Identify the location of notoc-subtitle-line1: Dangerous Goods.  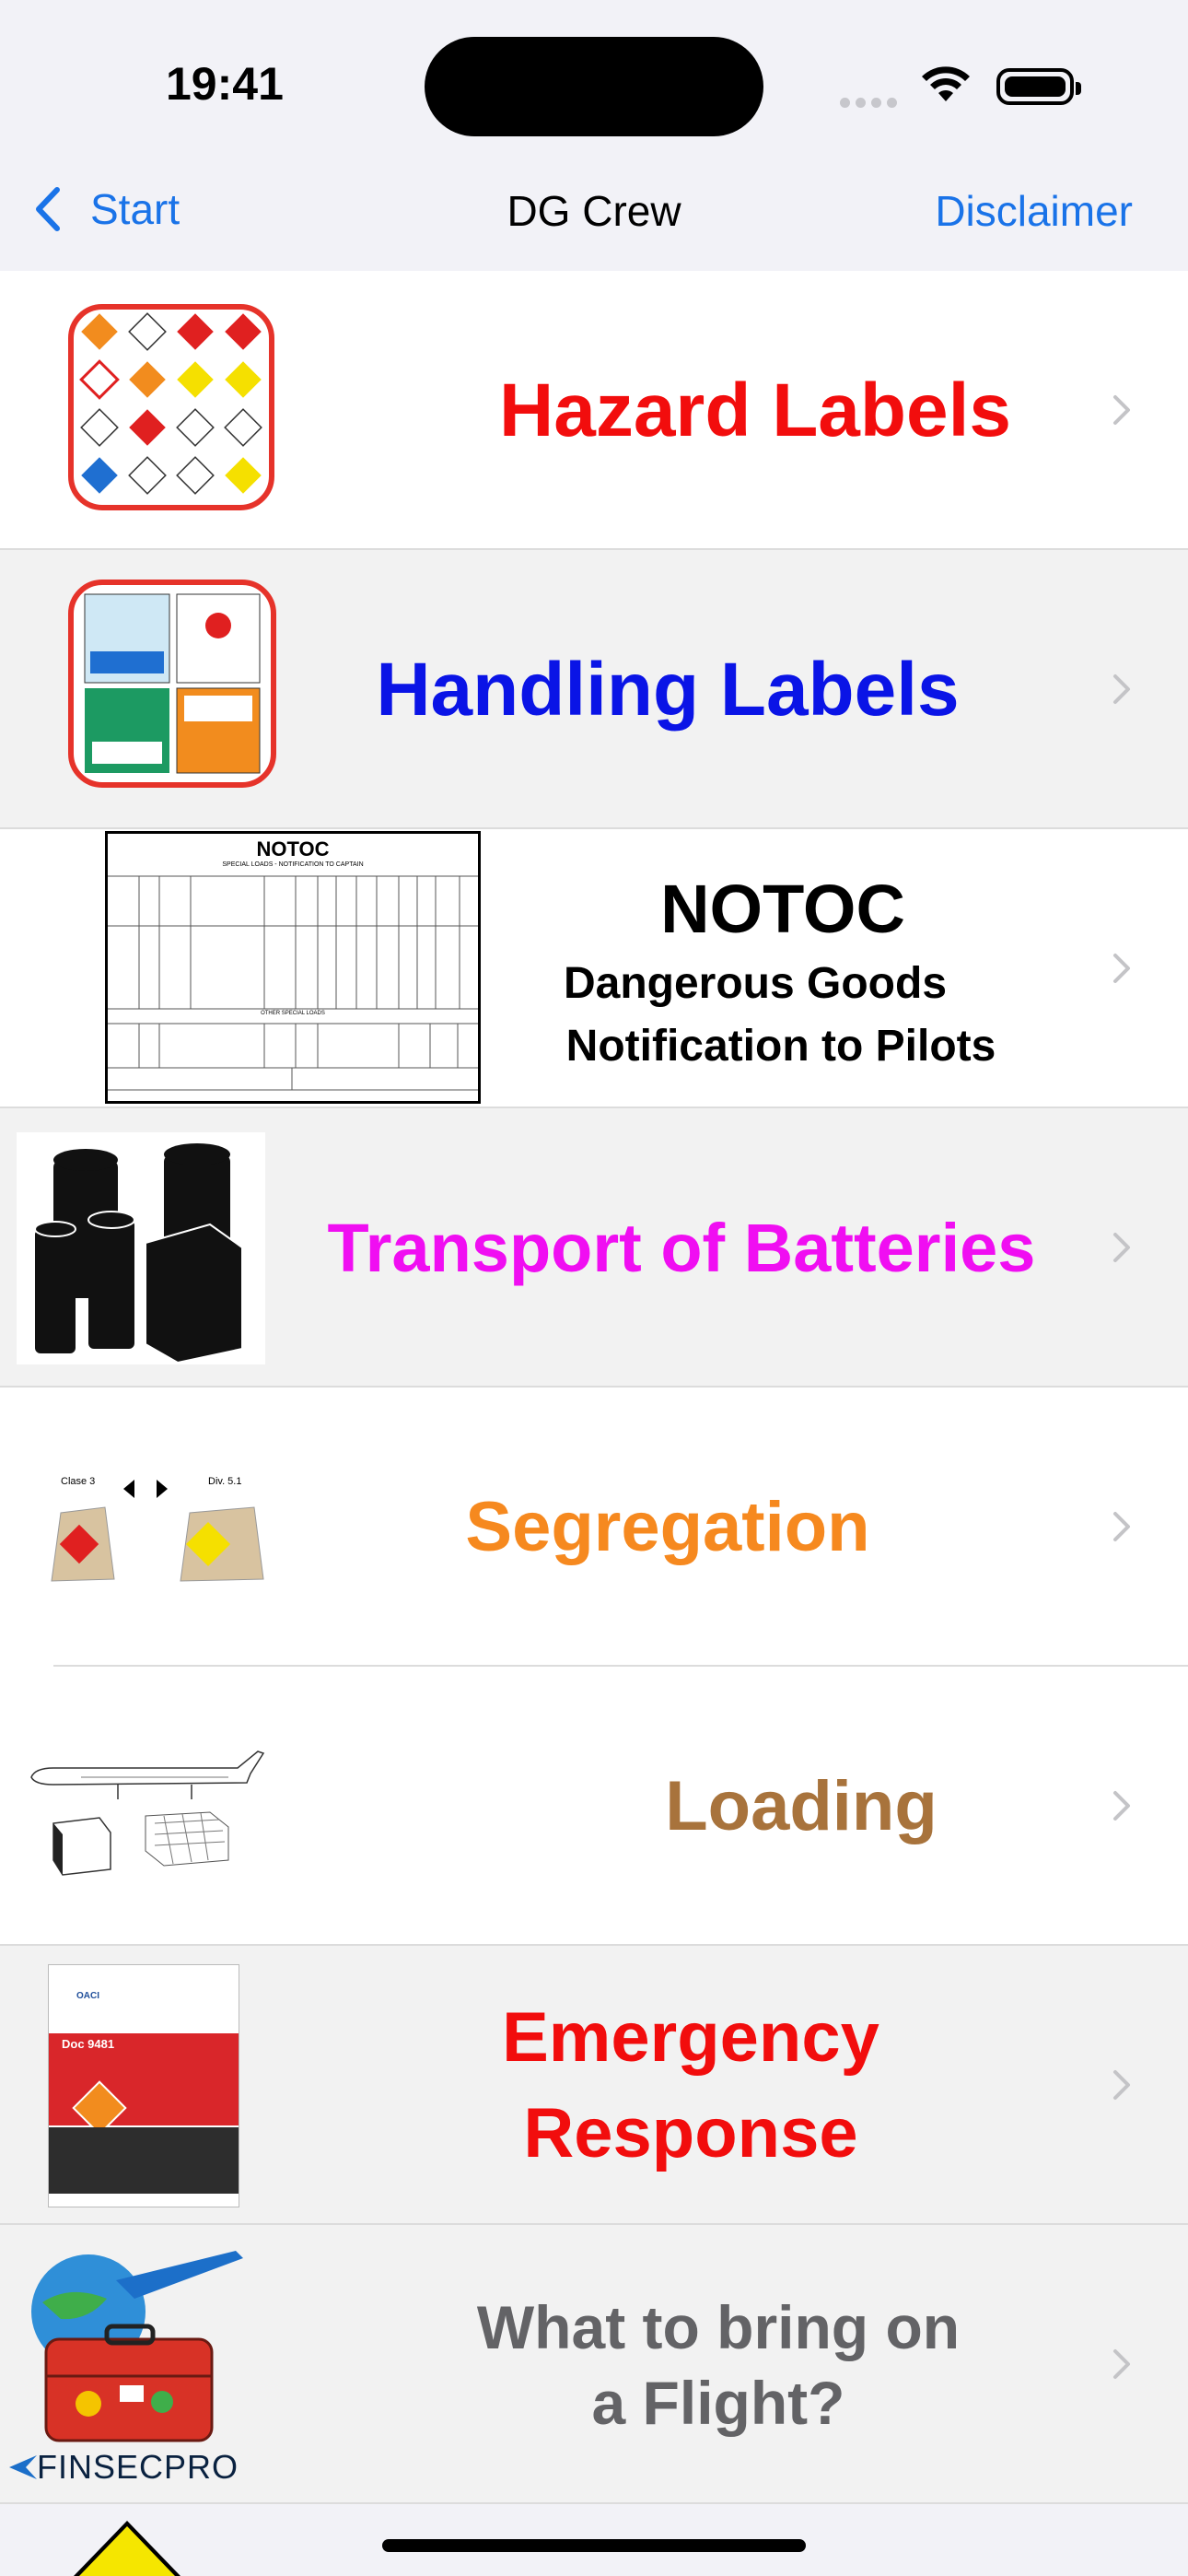
(755, 983).